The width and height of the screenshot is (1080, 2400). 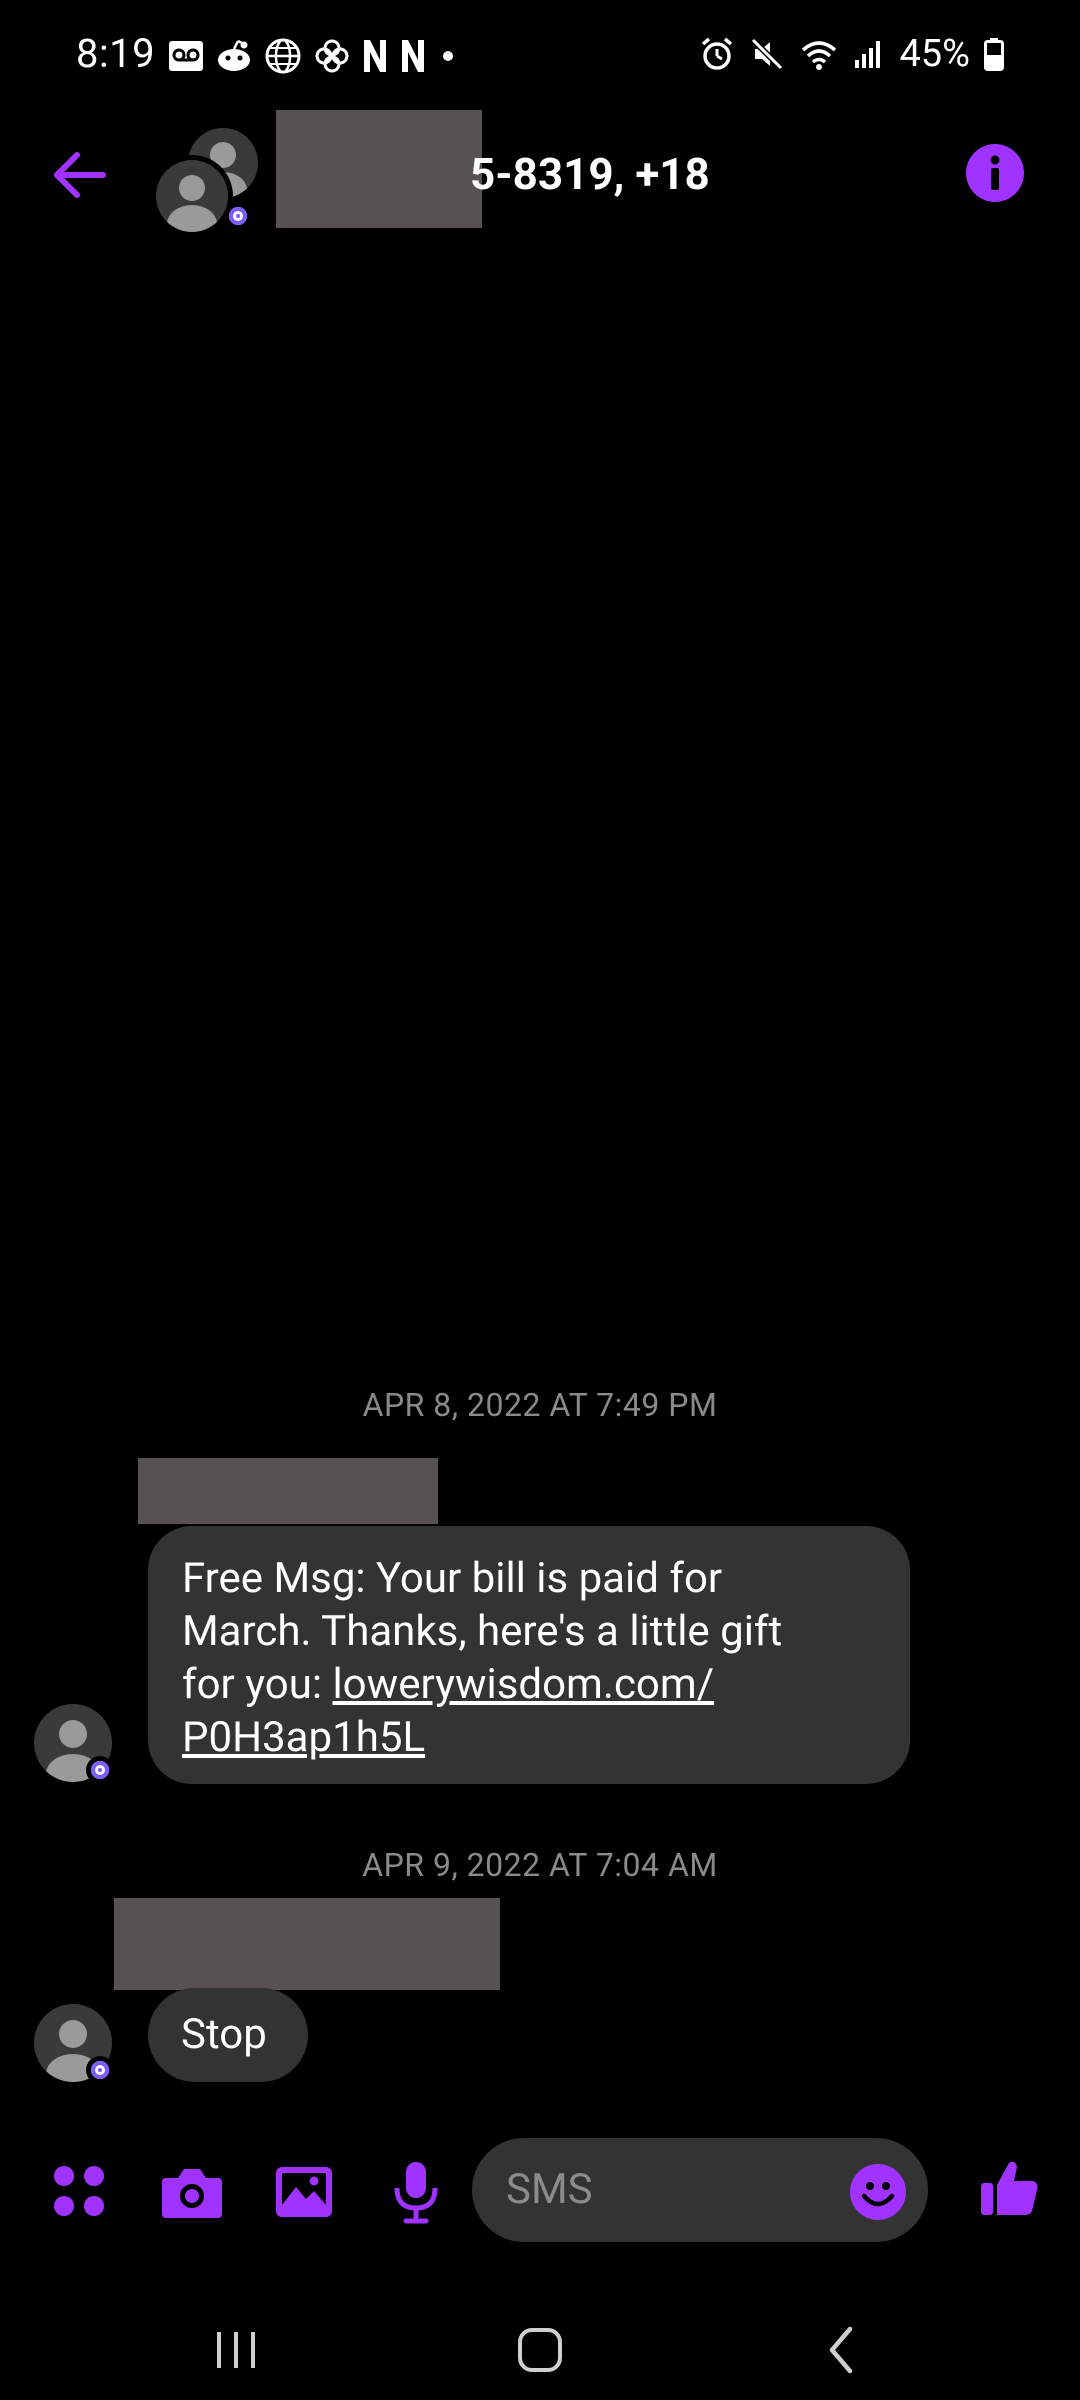 What do you see at coordinates (257, 1684) in the screenshot?
I see `message-line: for you:` at bounding box center [257, 1684].